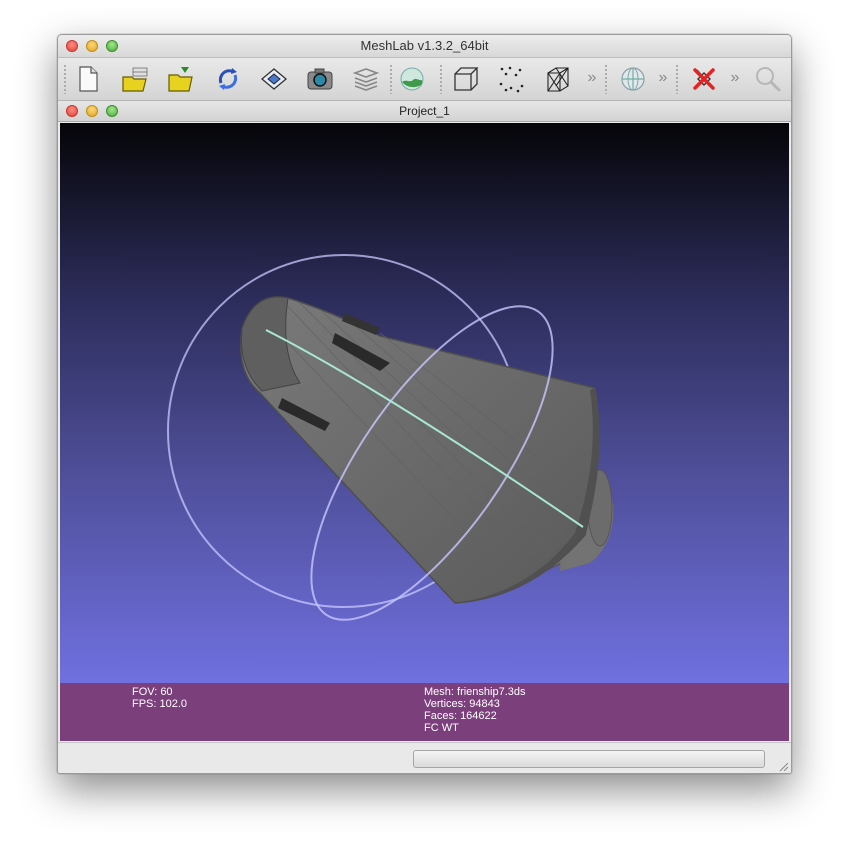 This screenshot has height=851, width=847. I want to click on bounding-box-icon, so click(466, 79).